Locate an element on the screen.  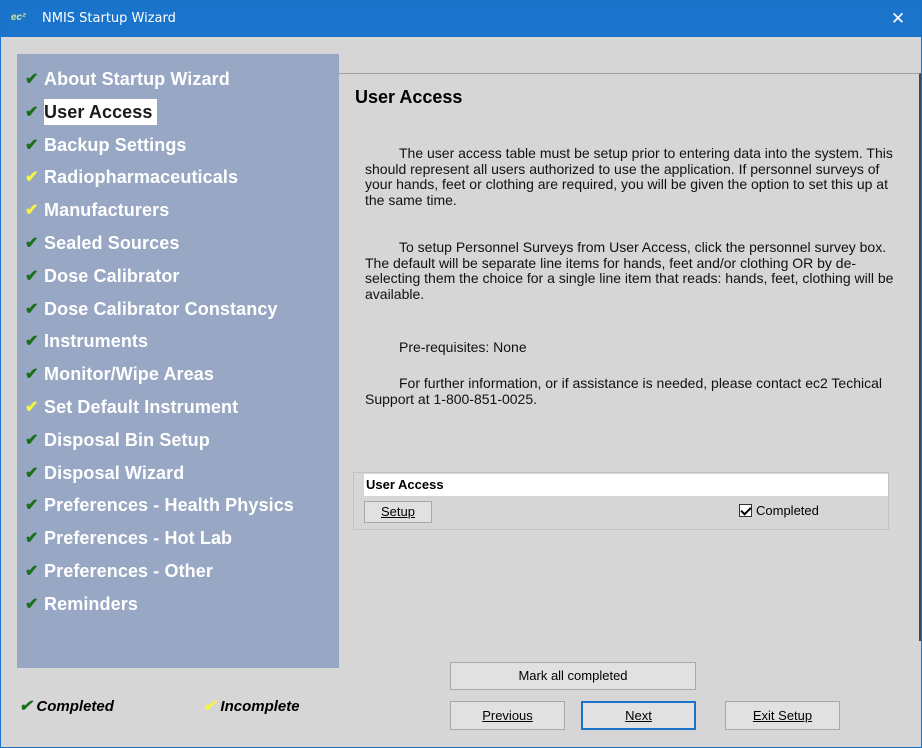
sidebar-item-reminders: ✔ Reminders is located at coordinates (178, 604).